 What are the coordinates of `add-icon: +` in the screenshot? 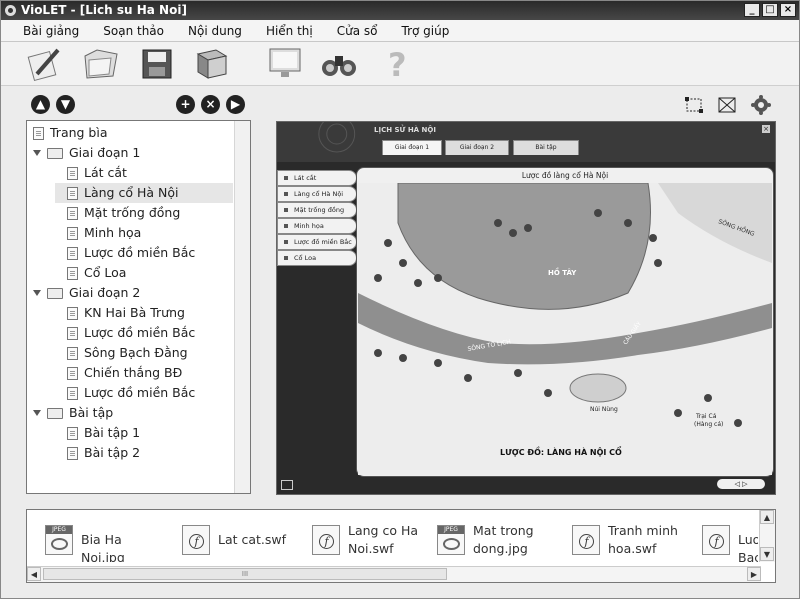 It's located at (185, 104).